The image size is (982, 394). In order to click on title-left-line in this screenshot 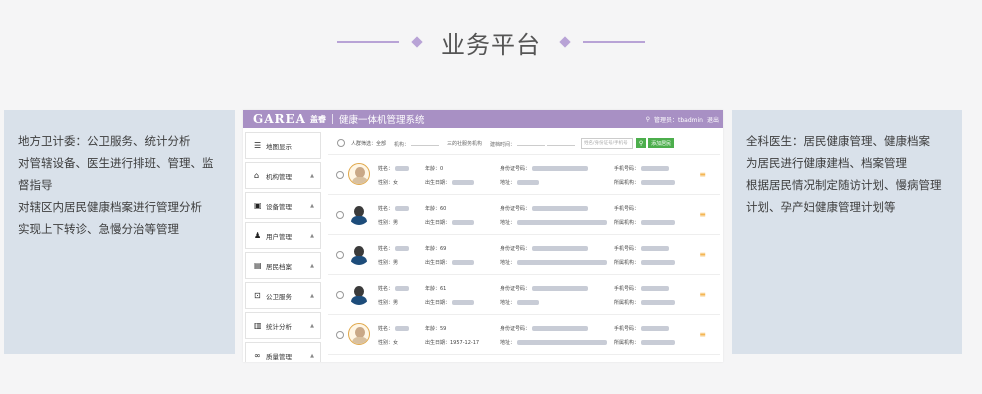, I will do `click(368, 42)`.